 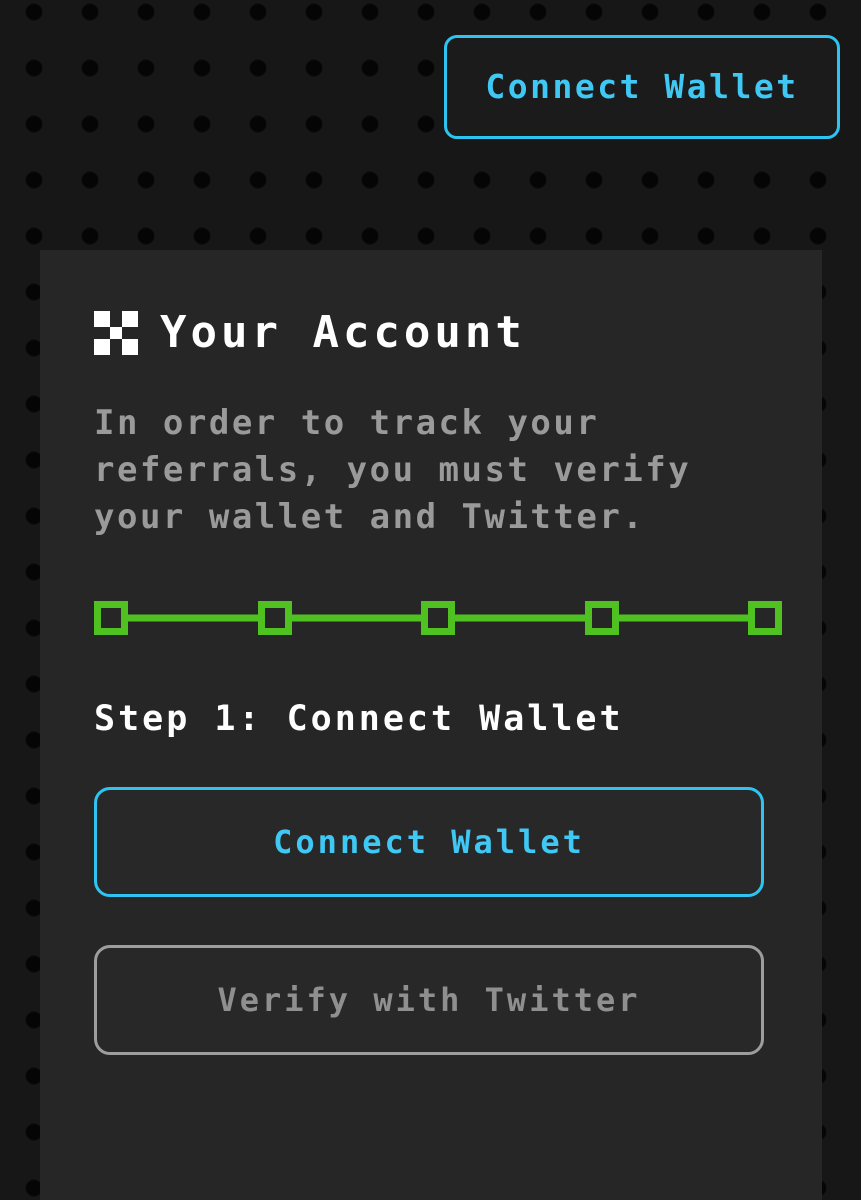 What do you see at coordinates (343, 332) in the screenshot?
I see `page-title: Your Account` at bounding box center [343, 332].